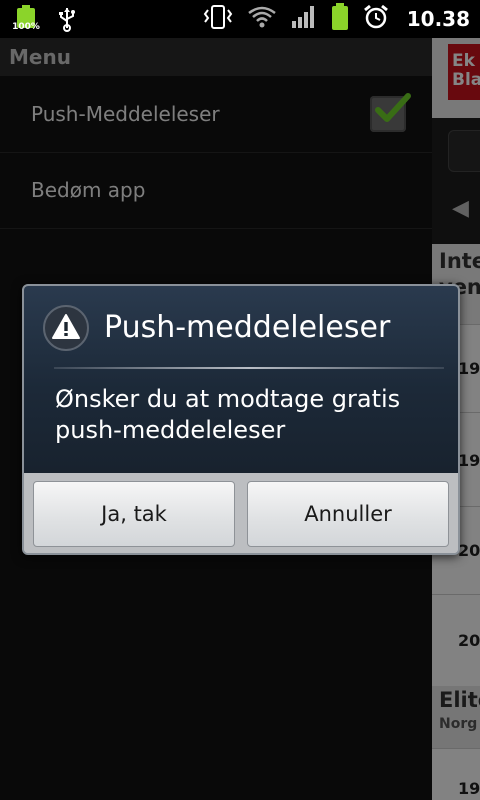 The image size is (480, 800). I want to click on cancel-button: Annuller, so click(348, 514).